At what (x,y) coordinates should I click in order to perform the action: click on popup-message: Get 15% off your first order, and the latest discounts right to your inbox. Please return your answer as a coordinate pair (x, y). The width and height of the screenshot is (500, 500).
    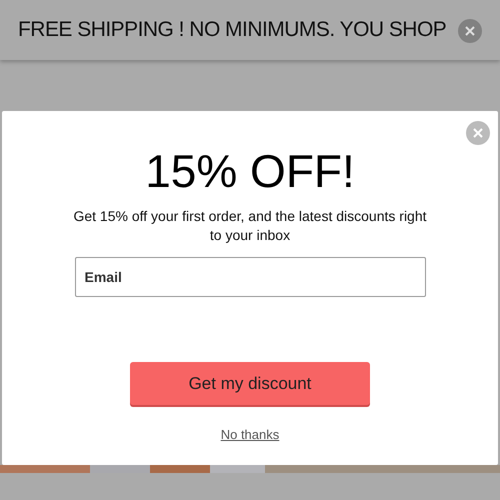
    Looking at the image, I should click on (250, 226).